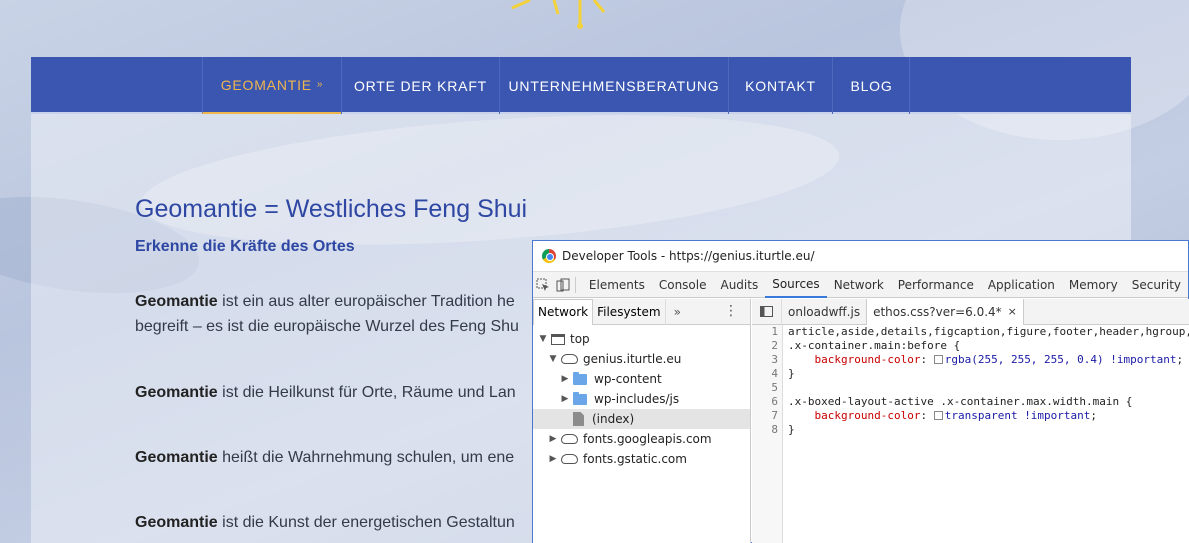 The height and width of the screenshot is (543, 1189). What do you see at coordinates (774, 331) in the screenshot?
I see `line-number: 1` at bounding box center [774, 331].